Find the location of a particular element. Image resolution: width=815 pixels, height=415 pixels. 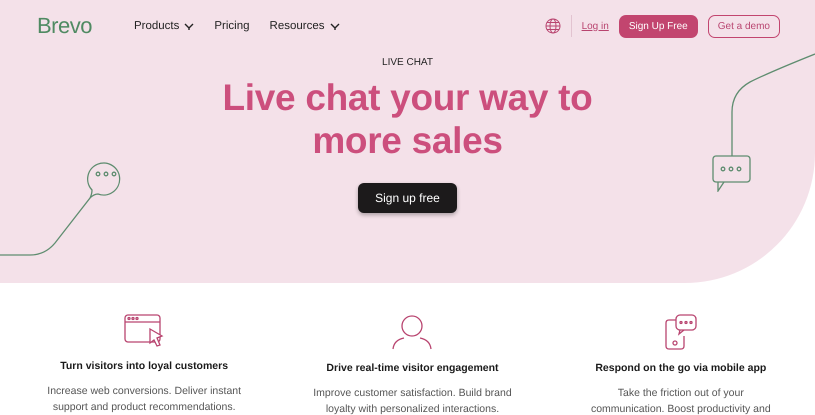

feature-description: Improve customer satisfaction. Build brand loyalty with personalized interactions. is located at coordinates (412, 400).